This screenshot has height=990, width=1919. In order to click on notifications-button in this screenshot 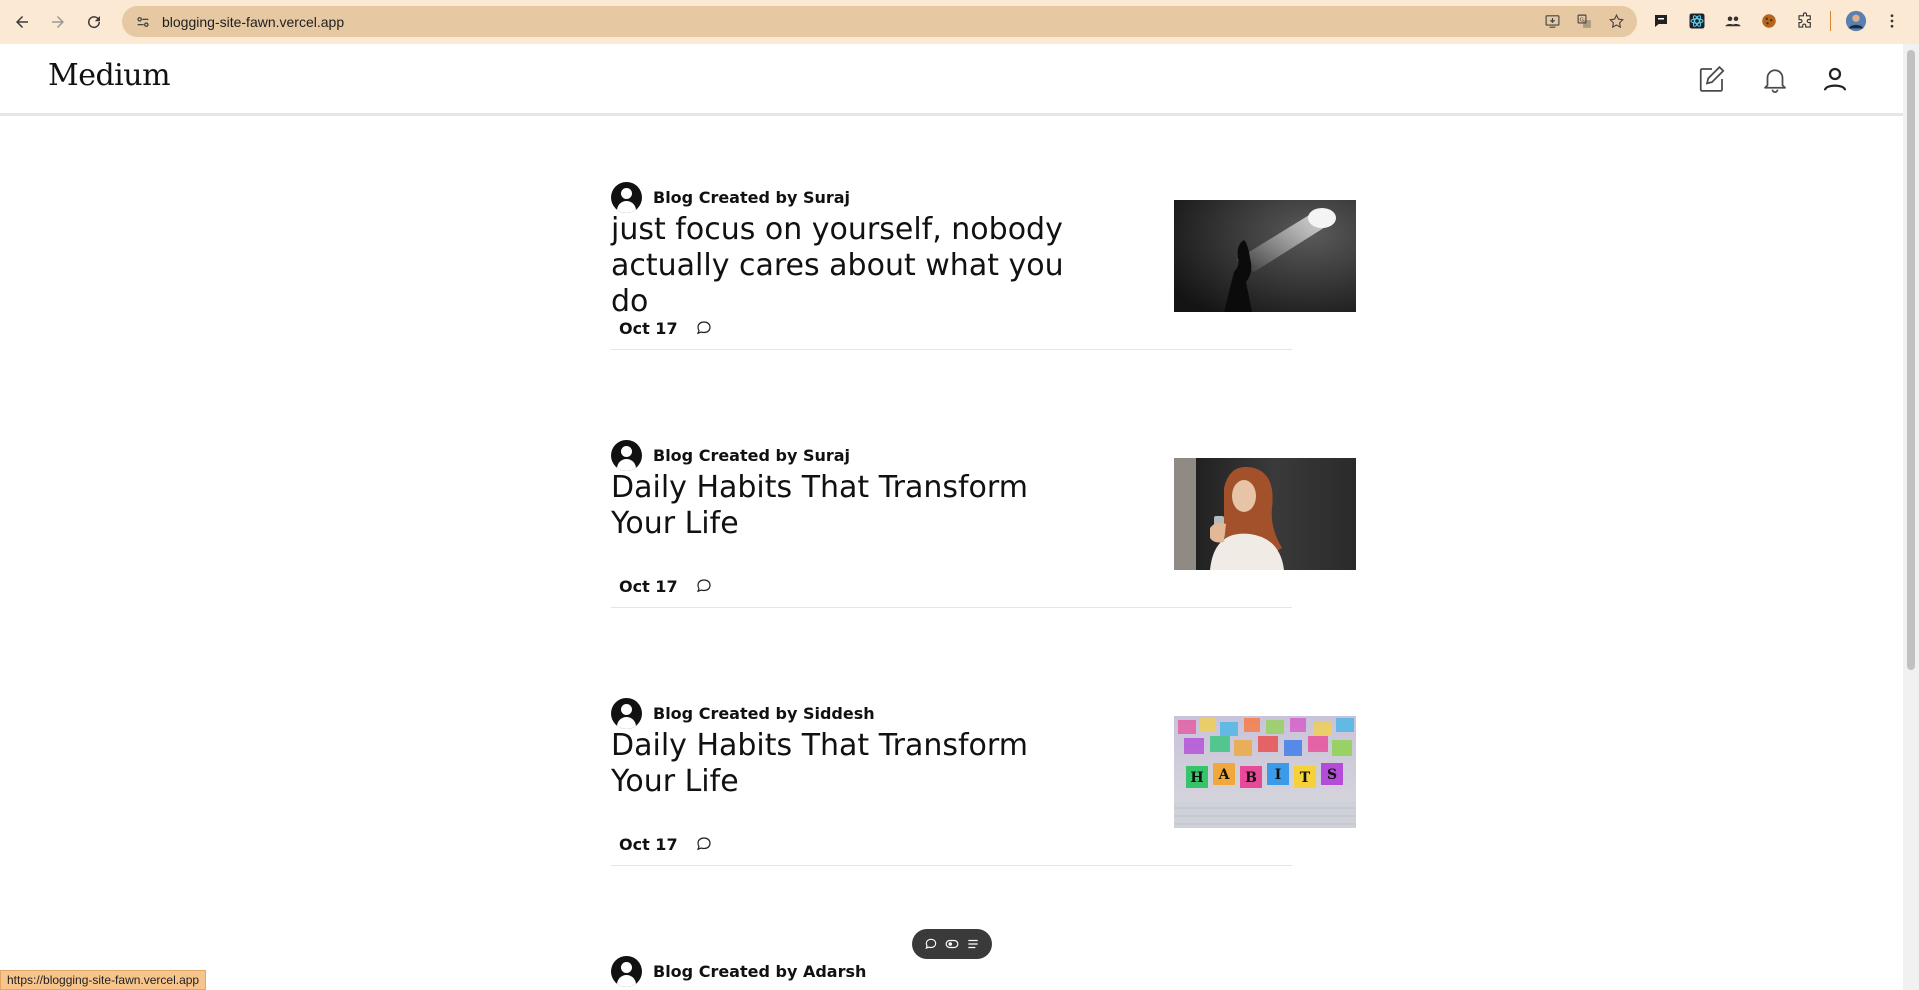, I will do `click(1775, 79)`.